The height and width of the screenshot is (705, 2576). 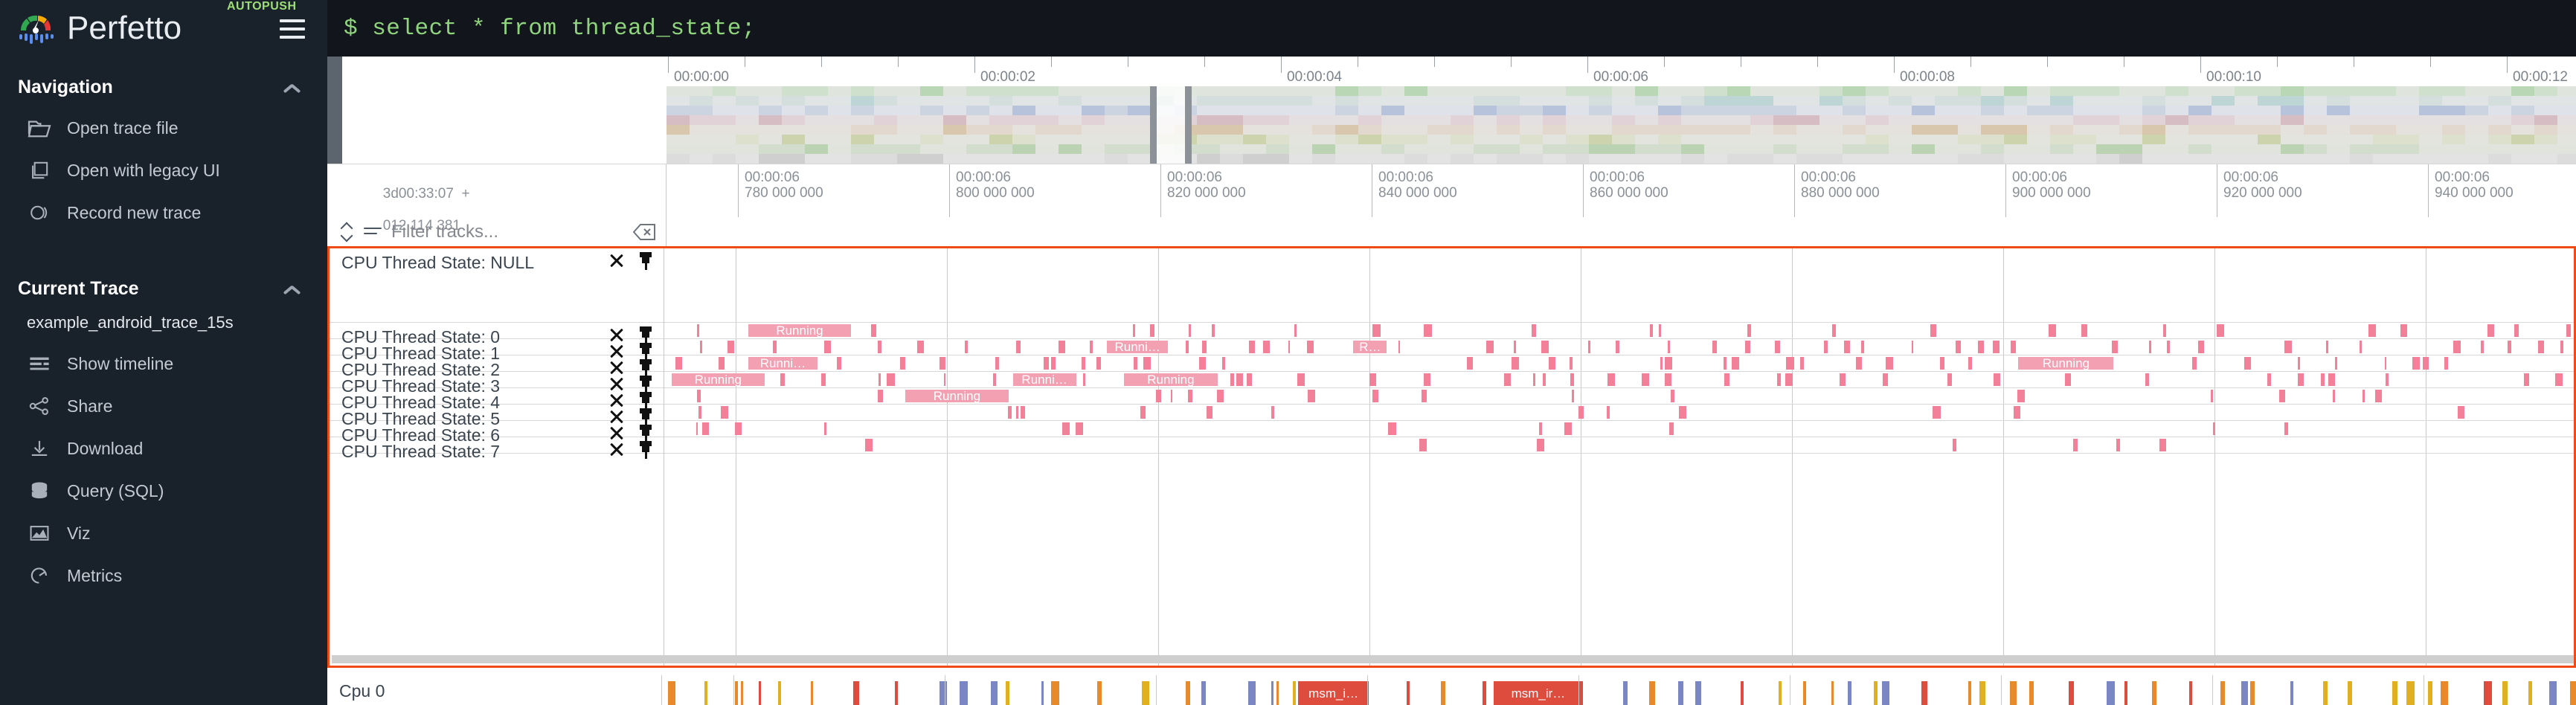 What do you see at coordinates (497, 416) in the screenshot?
I see `track-shell: CPU Thread State: 5` at bounding box center [497, 416].